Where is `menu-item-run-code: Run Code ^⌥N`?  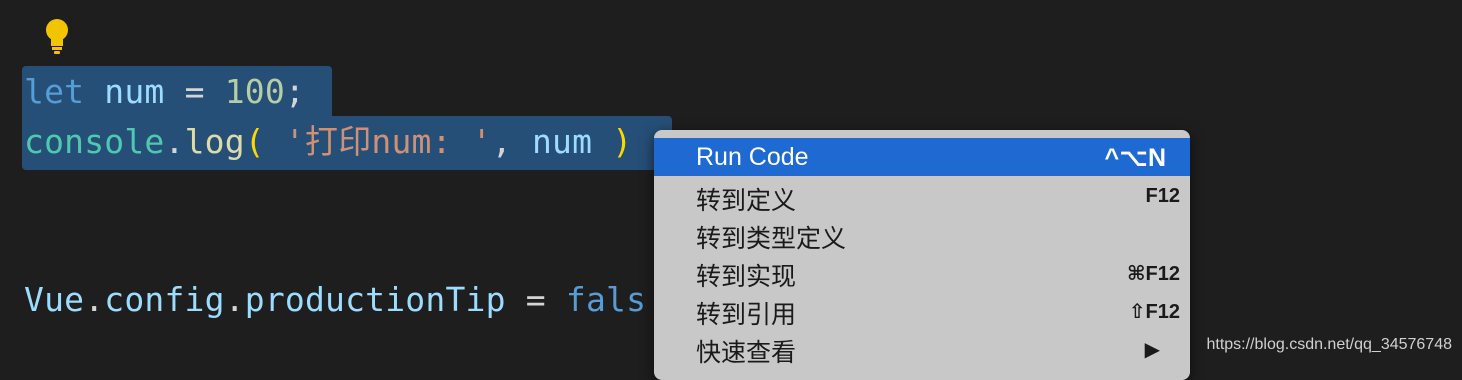
menu-item-run-code: Run Code ^⌥N is located at coordinates (922, 157).